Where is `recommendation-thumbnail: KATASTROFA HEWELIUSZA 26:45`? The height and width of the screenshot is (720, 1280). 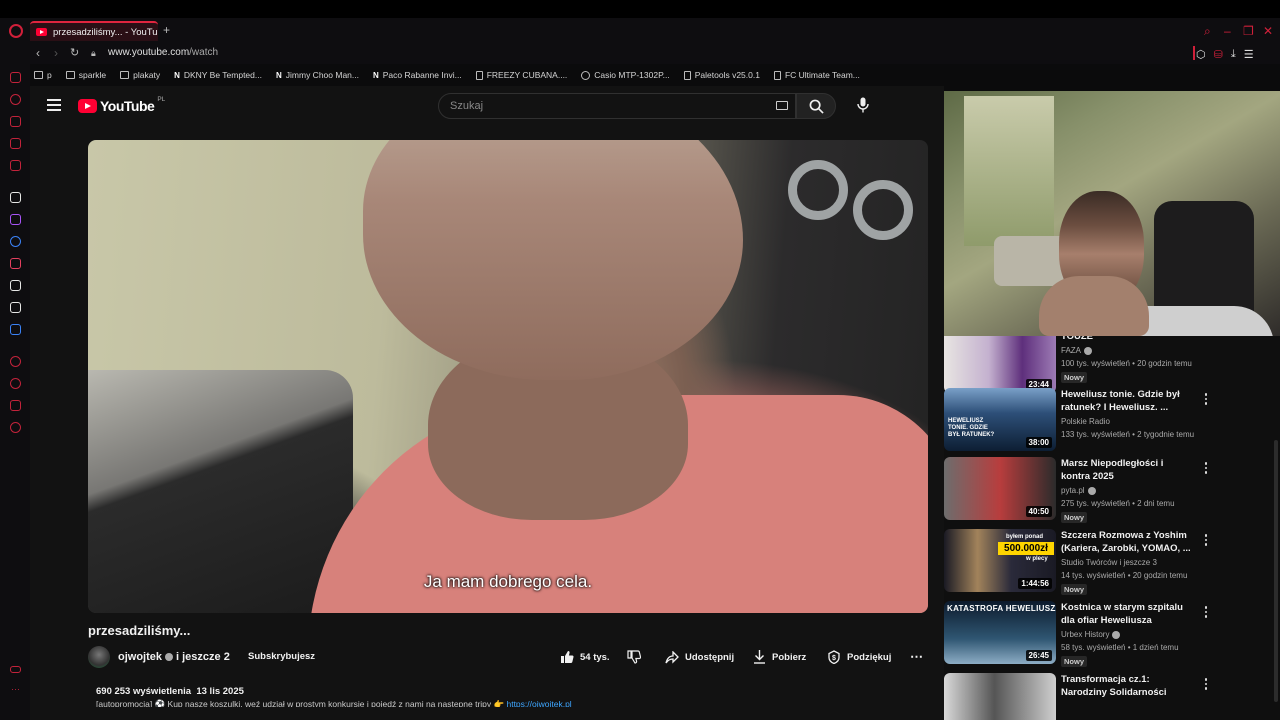 recommendation-thumbnail: KATASTROFA HEWELIUSZA 26:45 is located at coordinates (1000, 632).